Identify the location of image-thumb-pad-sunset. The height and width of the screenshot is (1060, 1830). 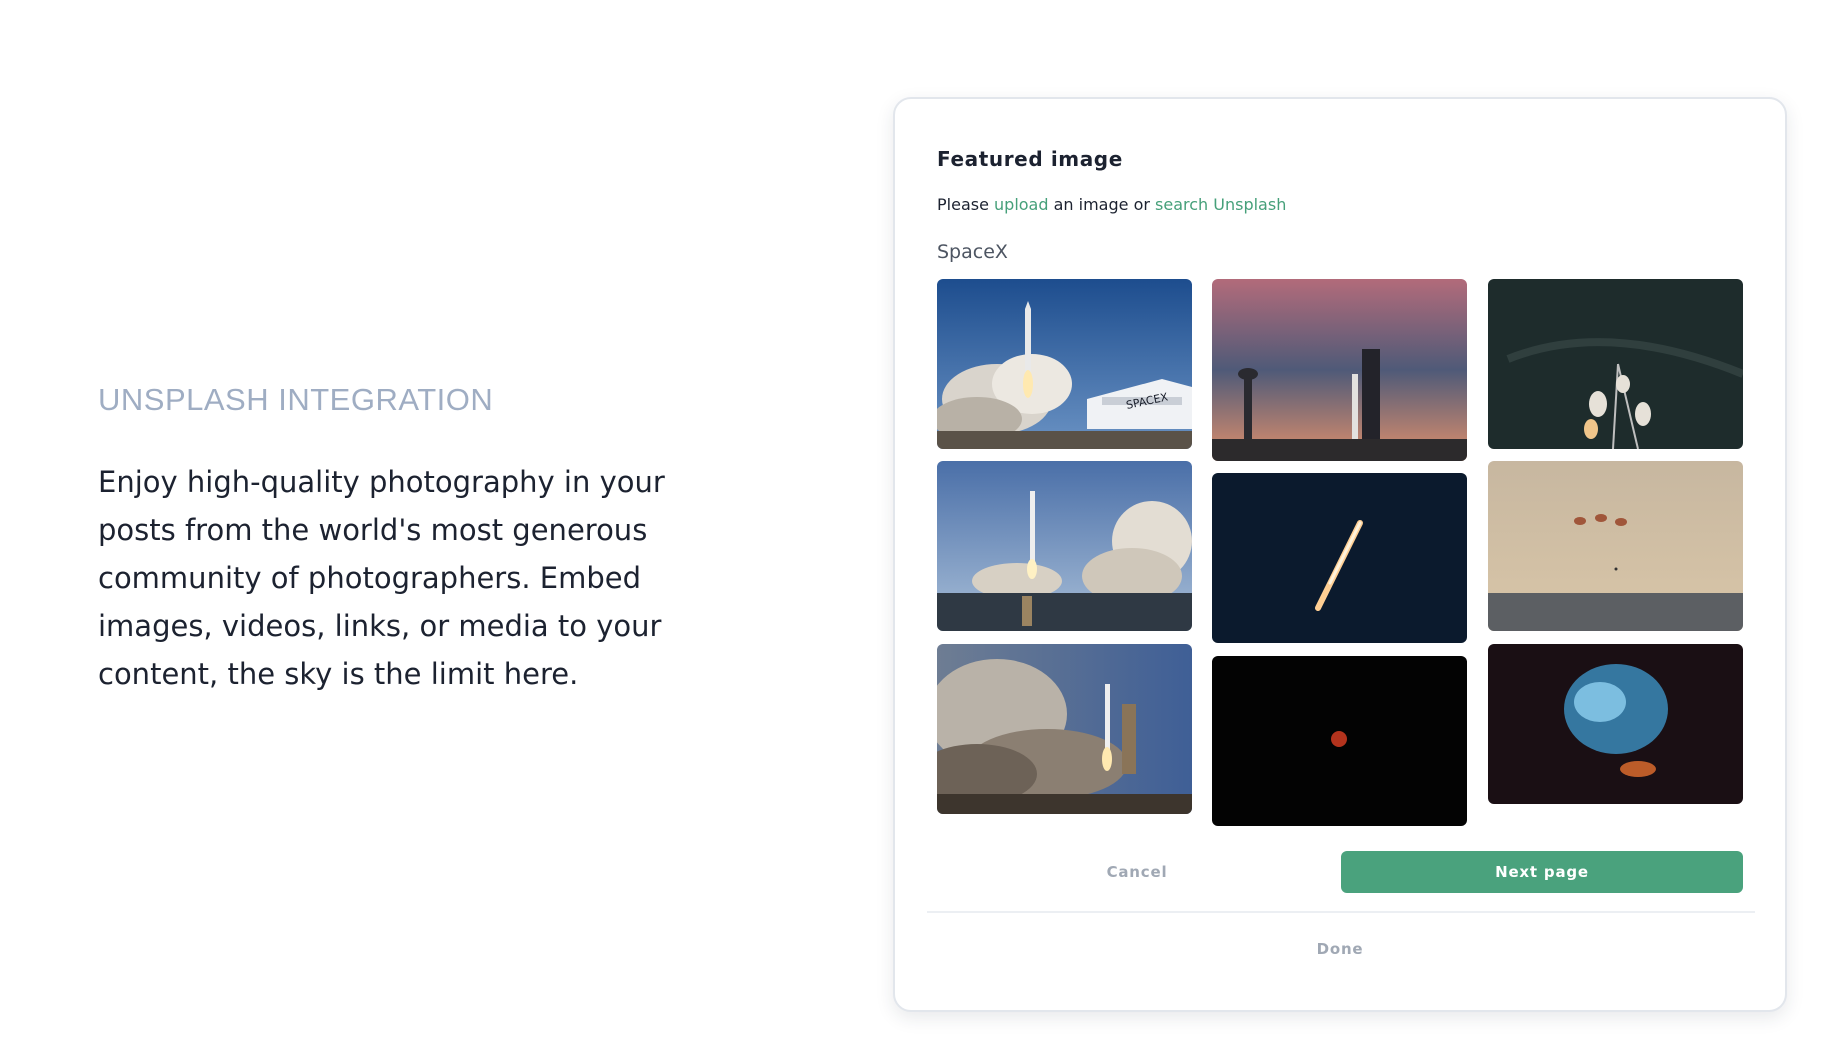
(1339, 370).